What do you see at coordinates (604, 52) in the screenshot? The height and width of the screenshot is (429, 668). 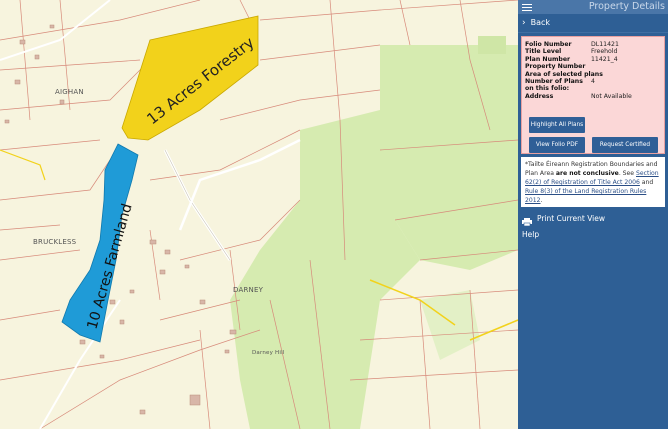 I see `detail-value: Freehold` at bounding box center [604, 52].